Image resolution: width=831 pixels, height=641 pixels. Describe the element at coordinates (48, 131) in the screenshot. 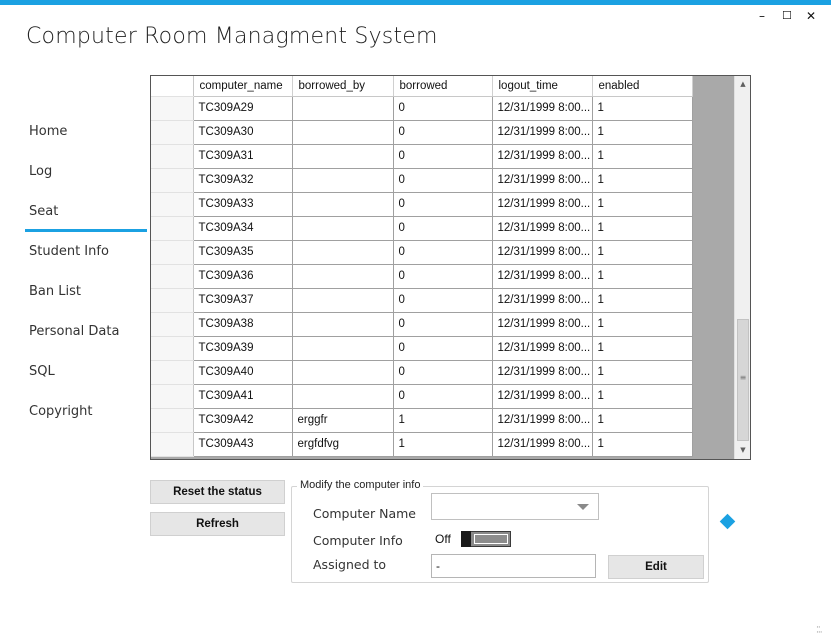

I see `nav-item-home: Home` at that location.